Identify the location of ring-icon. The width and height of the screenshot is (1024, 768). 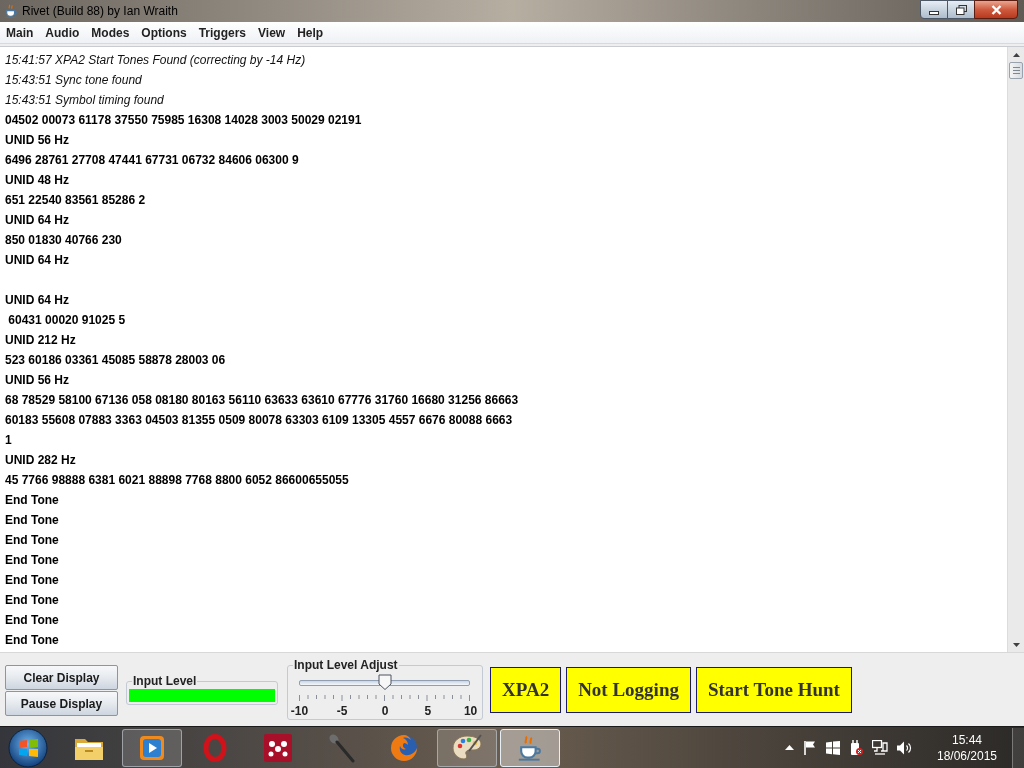
(215, 747).